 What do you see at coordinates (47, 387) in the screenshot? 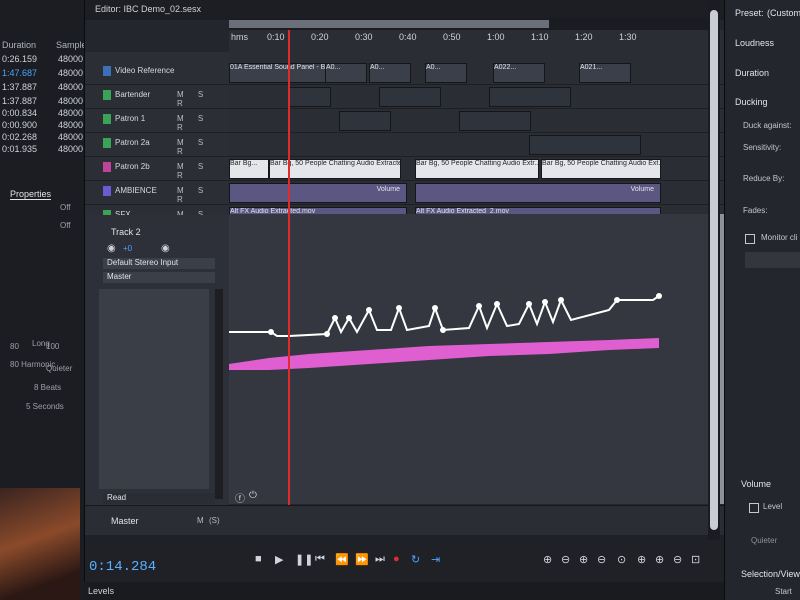
I see `beats-value: 8 Beats` at bounding box center [47, 387].